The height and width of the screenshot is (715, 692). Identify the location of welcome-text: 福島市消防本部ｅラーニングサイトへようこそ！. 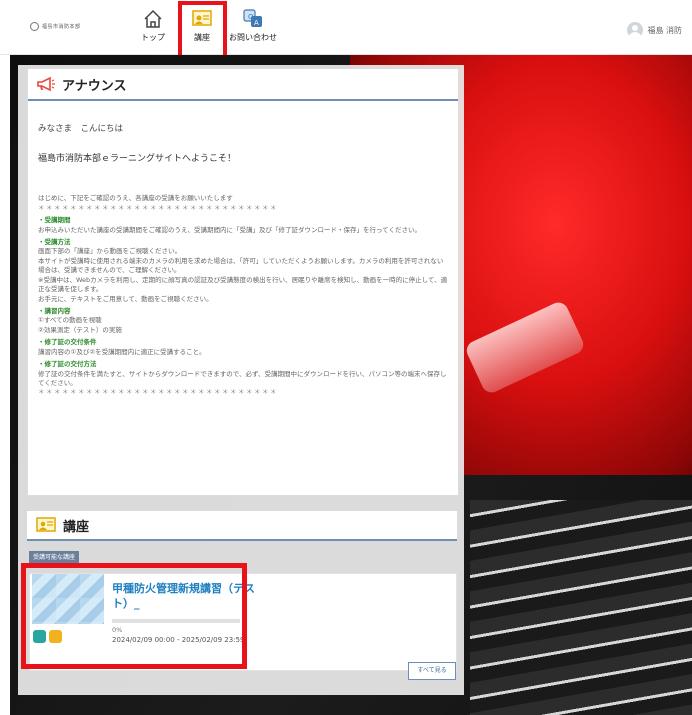
(137, 159).